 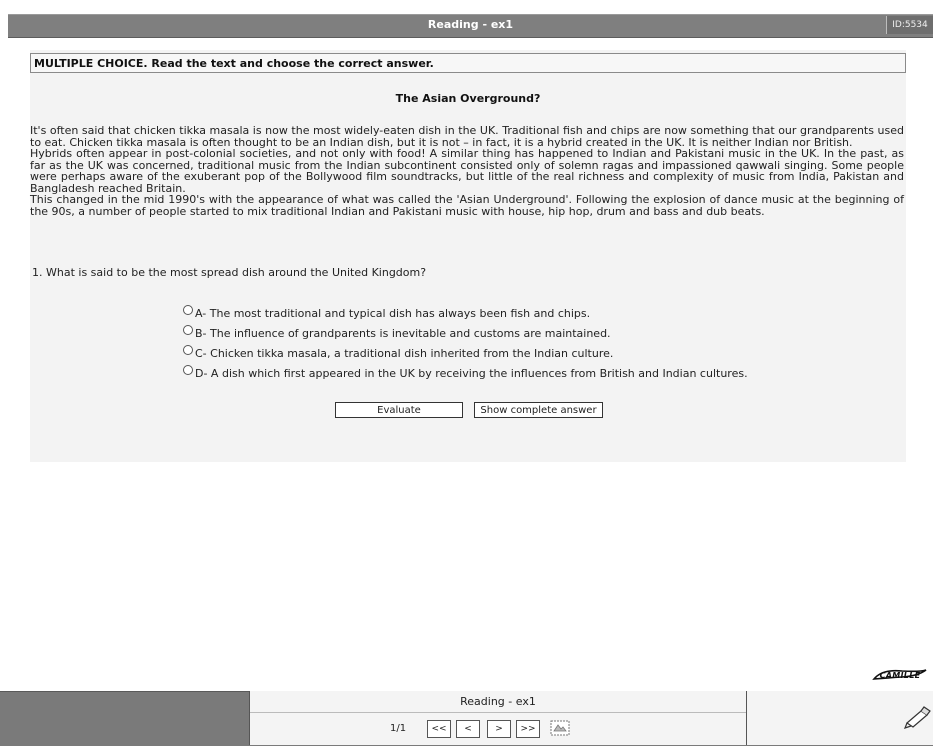 I want to click on window-title: Reading - ex1, so click(x=470, y=24).